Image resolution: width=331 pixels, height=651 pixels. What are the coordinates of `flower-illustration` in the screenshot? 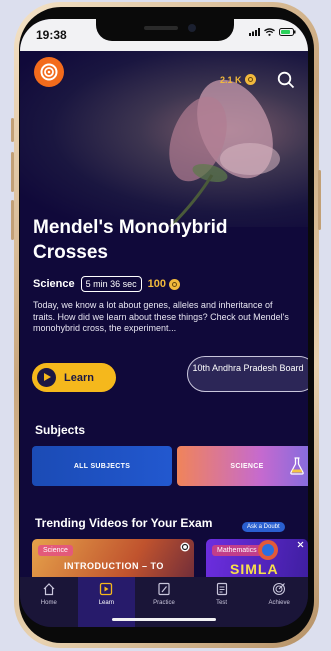 It's located at (224, 154).